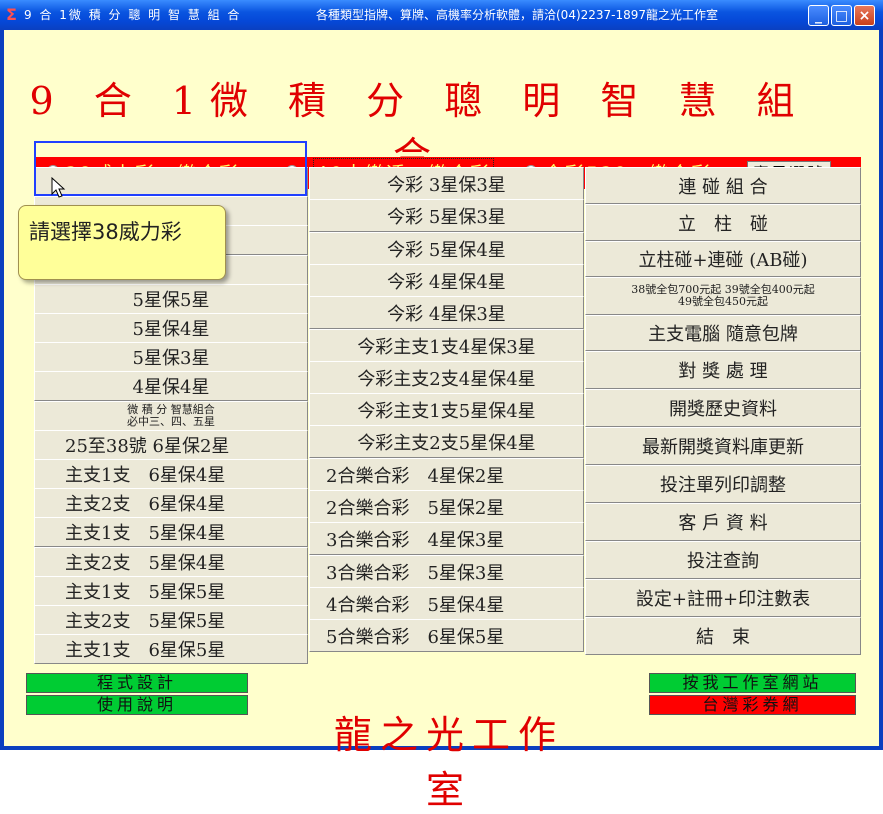 This screenshot has height=814, width=883. I want to click on minimize-button: _, so click(818, 15).